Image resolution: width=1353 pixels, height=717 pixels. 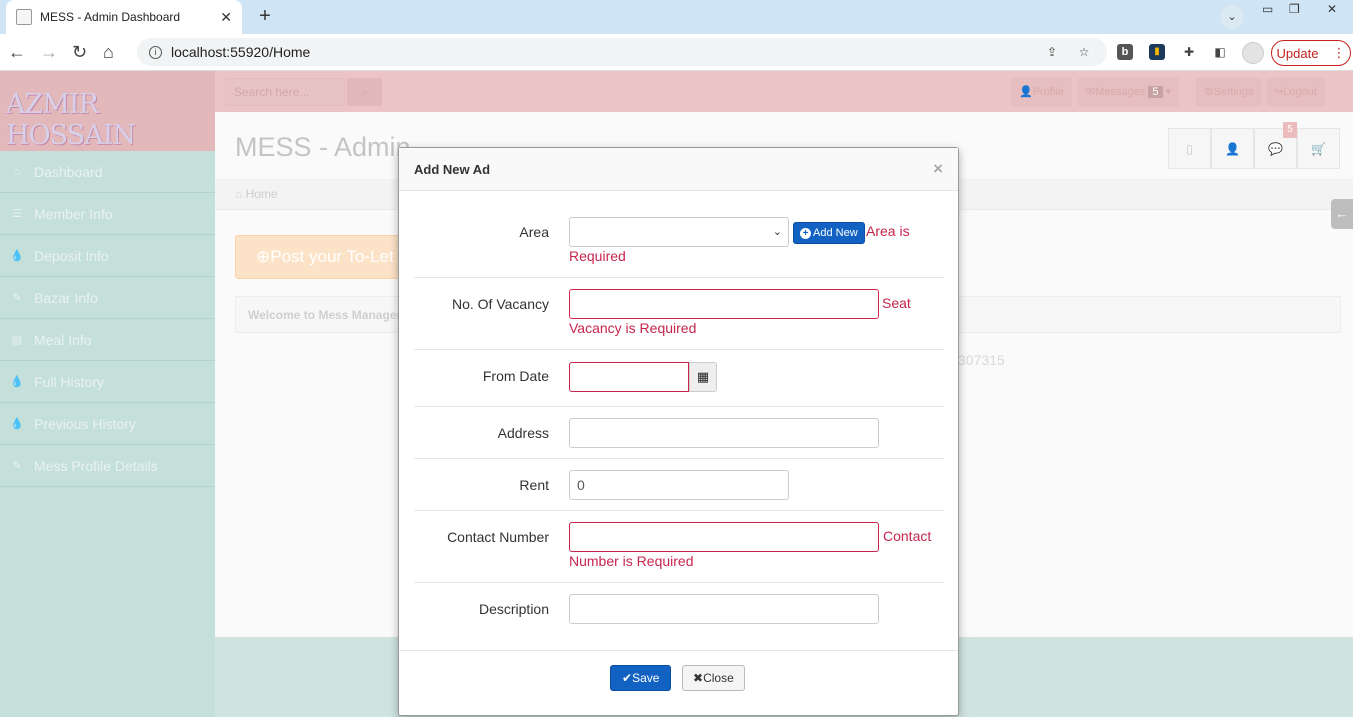 What do you see at coordinates (1155, 92) in the screenshot?
I see `messages-badge: 5` at bounding box center [1155, 92].